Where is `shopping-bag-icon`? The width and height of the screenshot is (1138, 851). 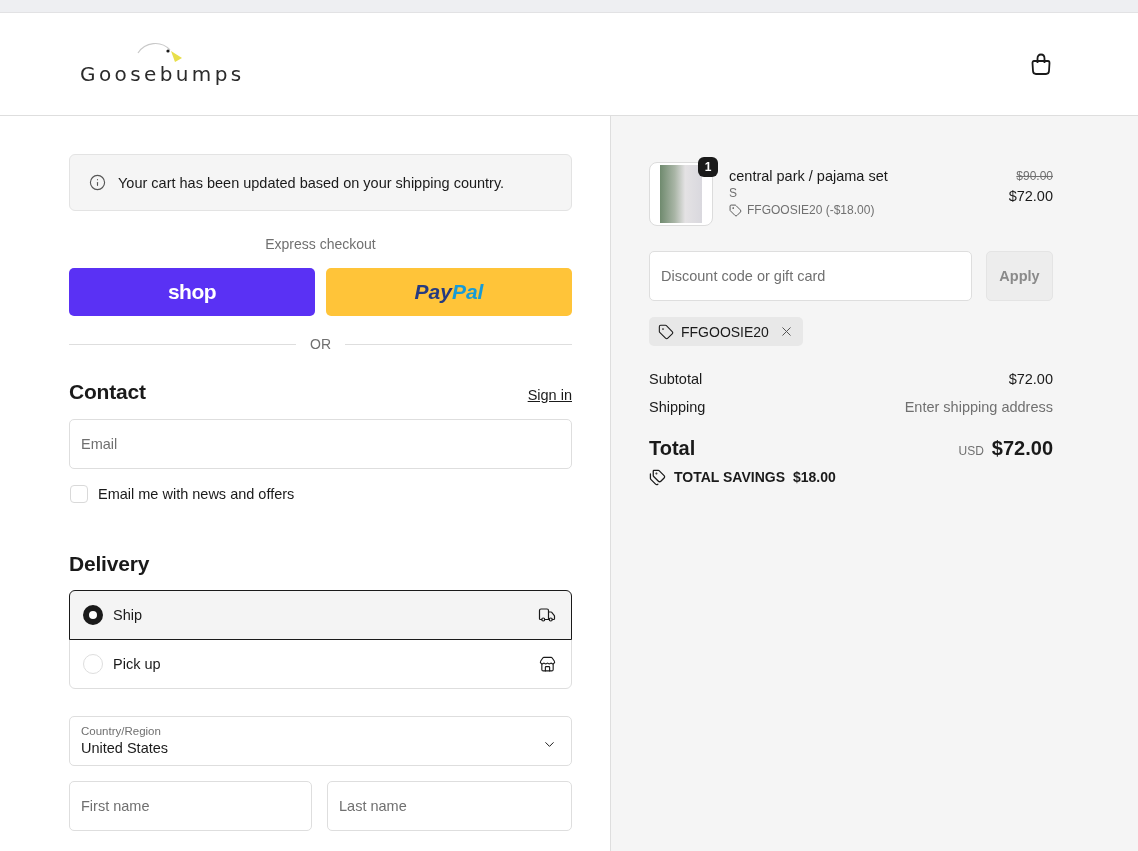
shopping-bag-icon is located at coordinates (1041, 64).